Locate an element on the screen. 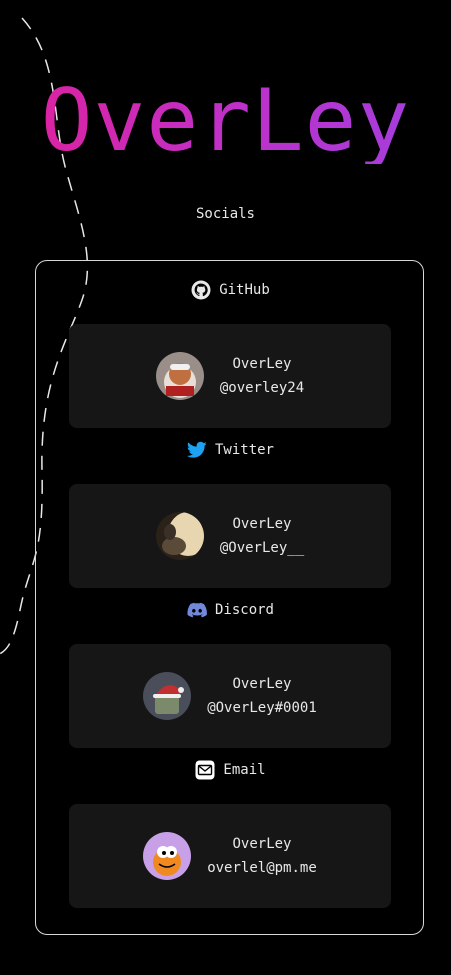  section-header-discord: Discord is located at coordinates (230, 610).